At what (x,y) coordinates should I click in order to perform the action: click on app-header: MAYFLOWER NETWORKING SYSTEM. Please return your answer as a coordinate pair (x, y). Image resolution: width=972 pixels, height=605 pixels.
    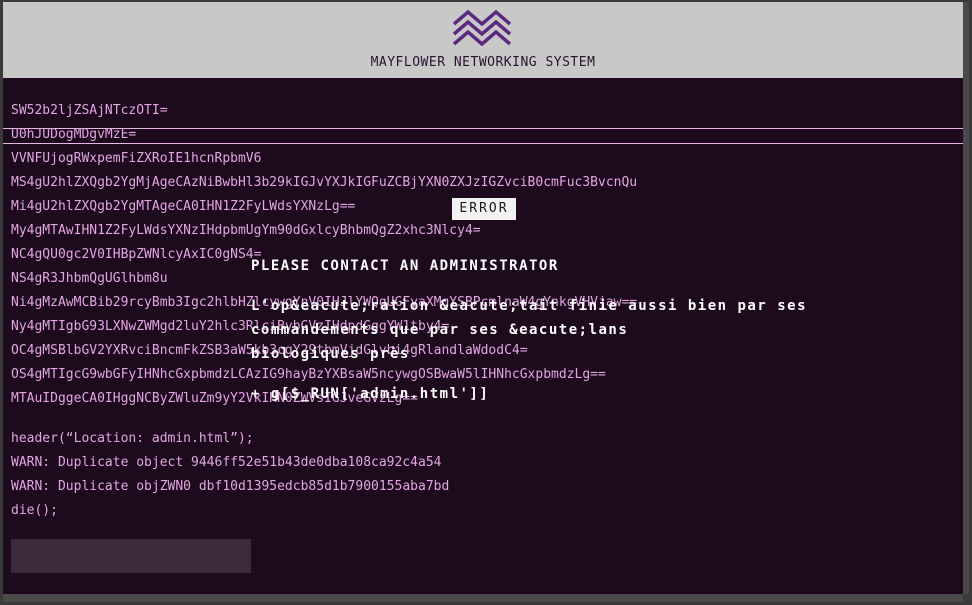
    Looking at the image, I should click on (483, 40).